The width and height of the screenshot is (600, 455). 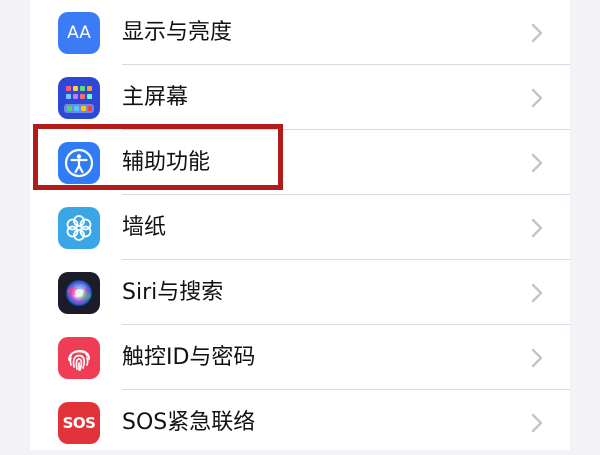 I want to click on settings-row-home-screen: 主屏幕, so click(x=300, y=97).